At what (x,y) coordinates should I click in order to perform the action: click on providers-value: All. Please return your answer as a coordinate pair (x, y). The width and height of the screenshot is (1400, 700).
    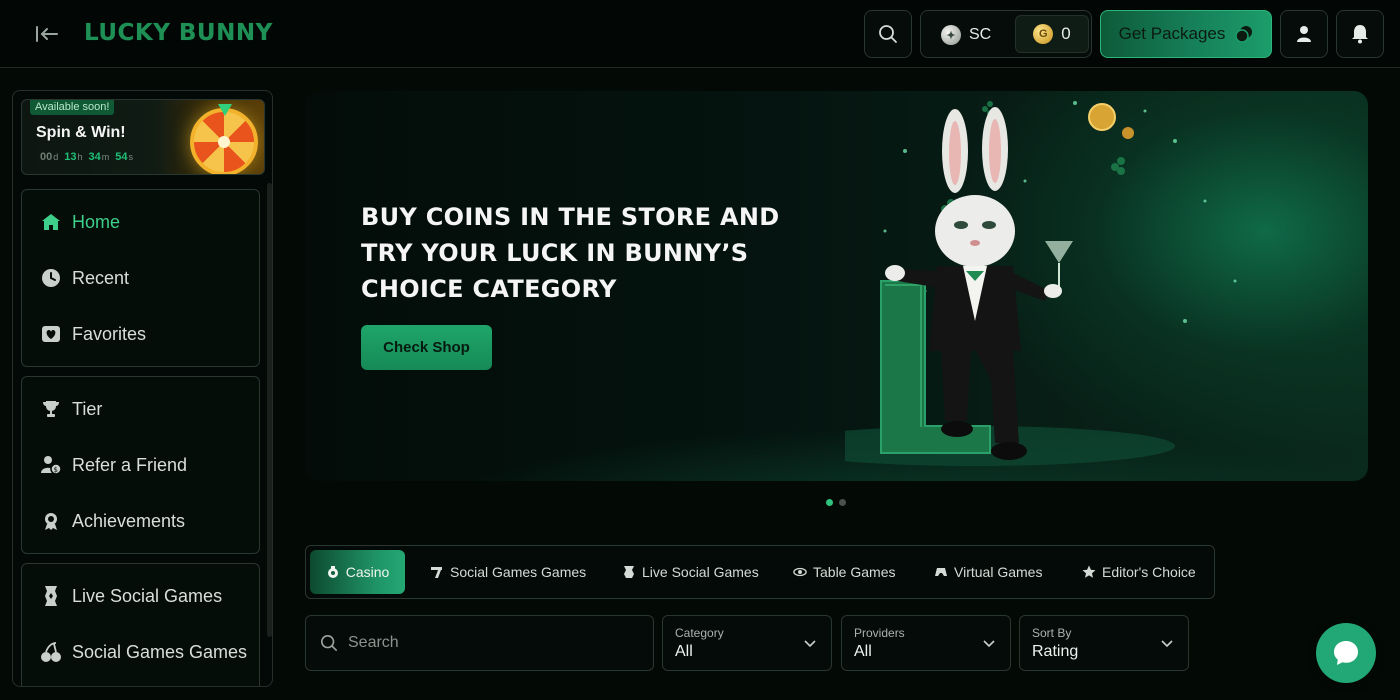
    Looking at the image, I should click on (863, 651).